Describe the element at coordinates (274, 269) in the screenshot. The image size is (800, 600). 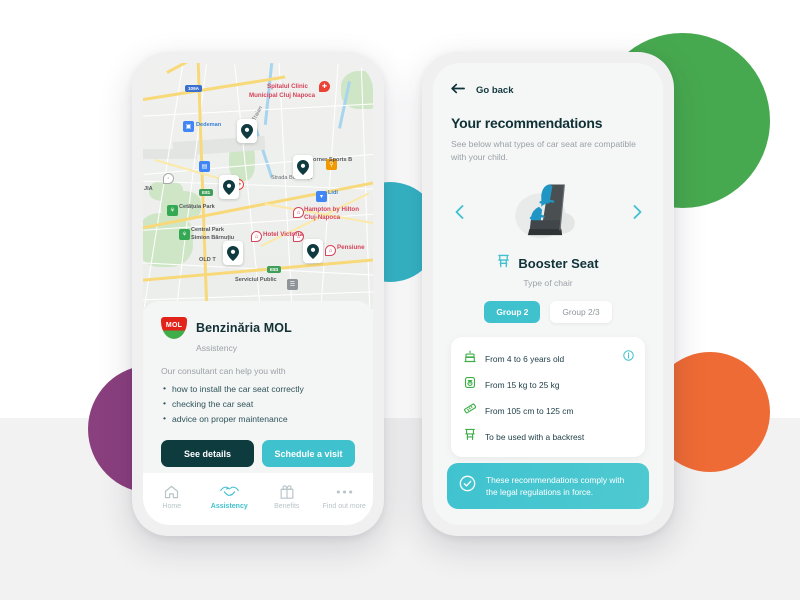
I see `map-shield-e83: E83` at that location.